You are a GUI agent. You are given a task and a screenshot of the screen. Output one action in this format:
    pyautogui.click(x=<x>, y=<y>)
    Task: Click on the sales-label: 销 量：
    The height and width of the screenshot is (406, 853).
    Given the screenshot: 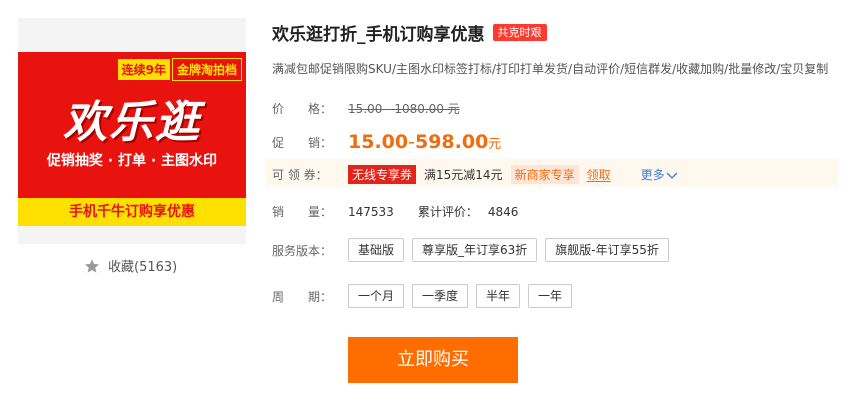 What is the action you would take?
    pyautogui.click(x=302, y=212)
    